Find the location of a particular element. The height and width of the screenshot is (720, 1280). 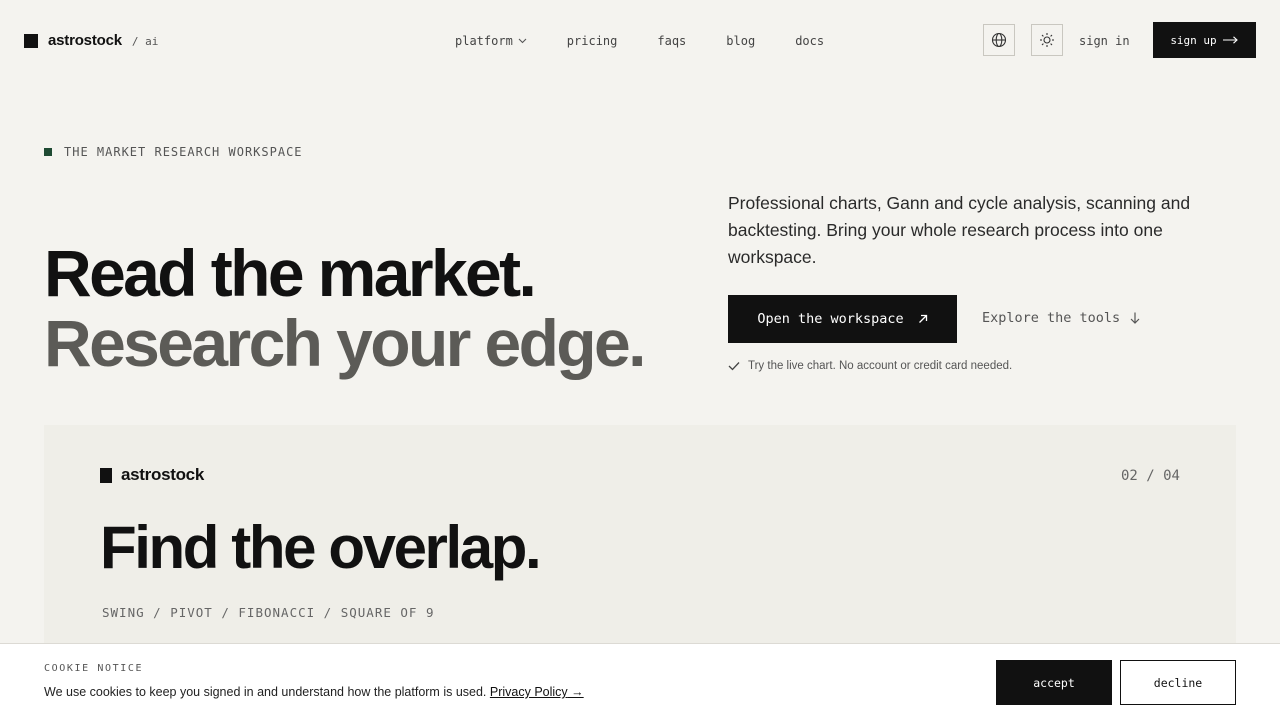

main-nav: platform pricing faqs blog docs is located at coordinates (639, 41).